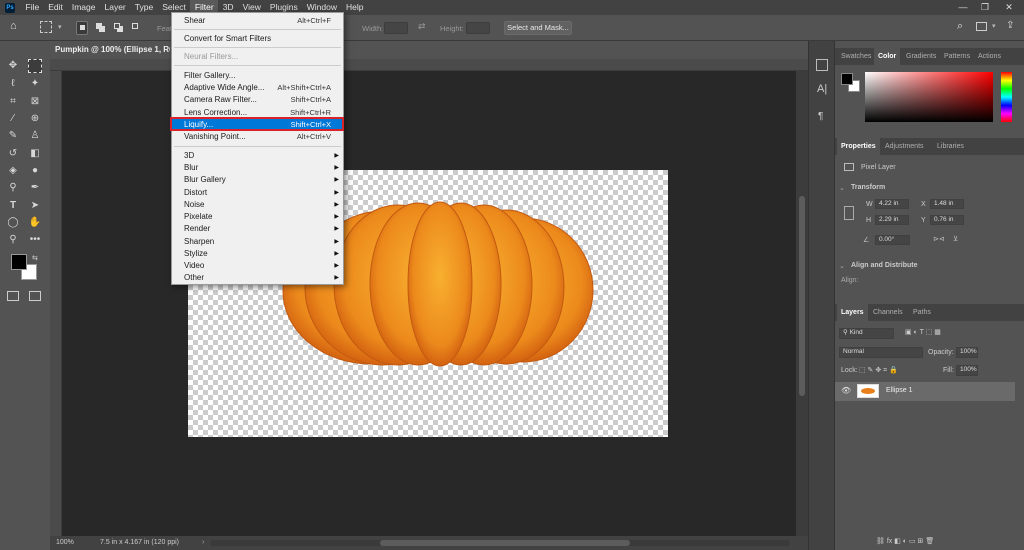 This screenshot has height=550, width=1024. I want to click on eyedropper-tool-icon: ⁄, so click(13, 119).